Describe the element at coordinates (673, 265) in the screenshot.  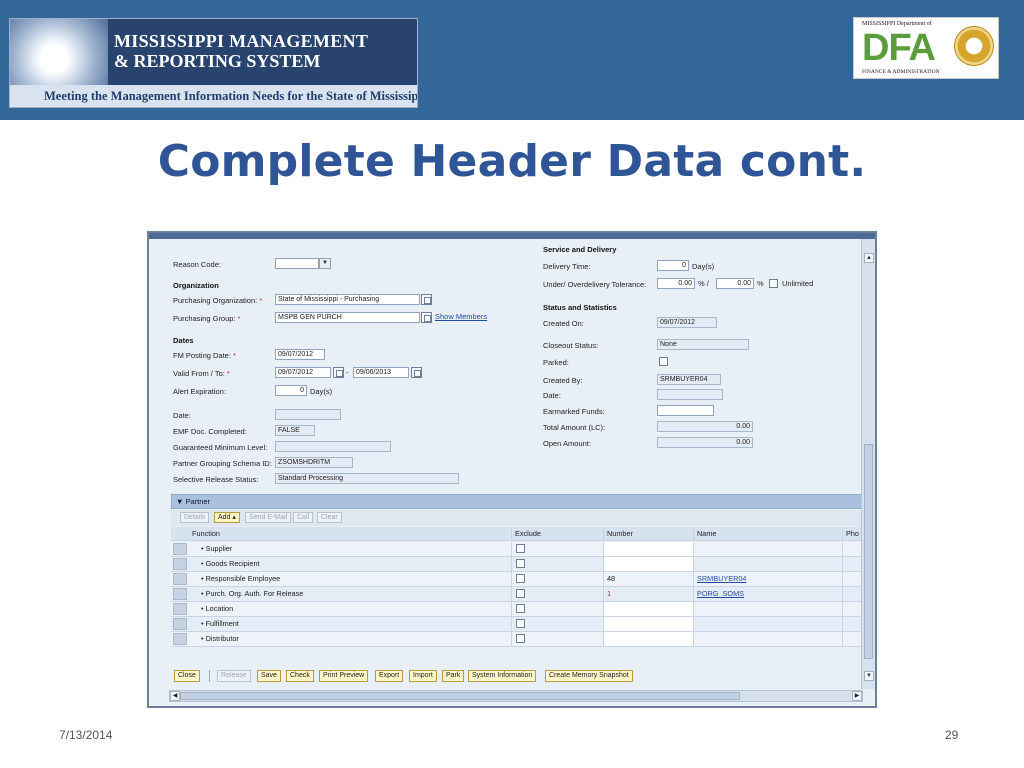
I see `delivery-time-field: 0` at that location.